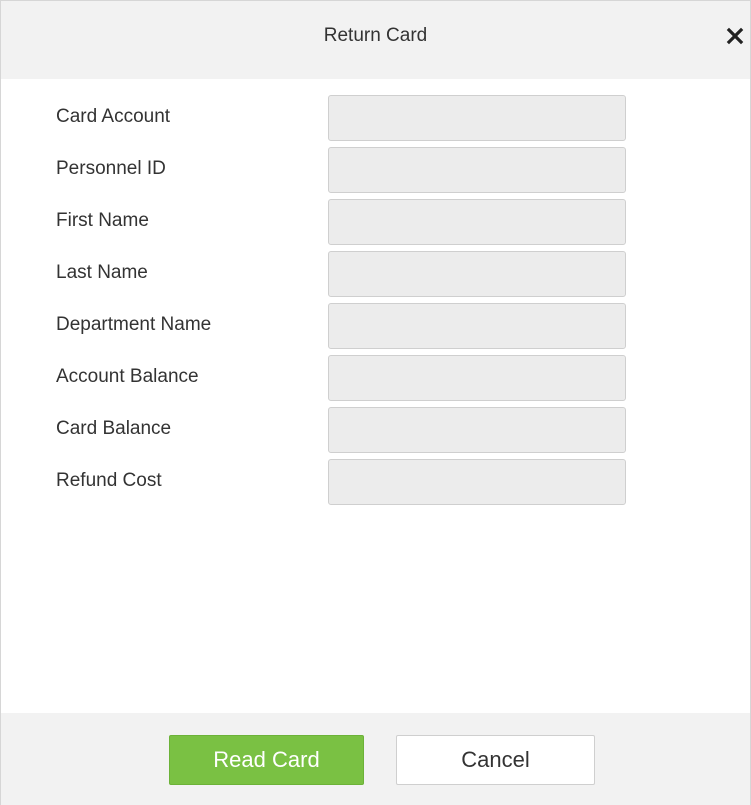 The height and width of the screenshot is (805, 751). I want to click on close-icon, so click(735, 36).